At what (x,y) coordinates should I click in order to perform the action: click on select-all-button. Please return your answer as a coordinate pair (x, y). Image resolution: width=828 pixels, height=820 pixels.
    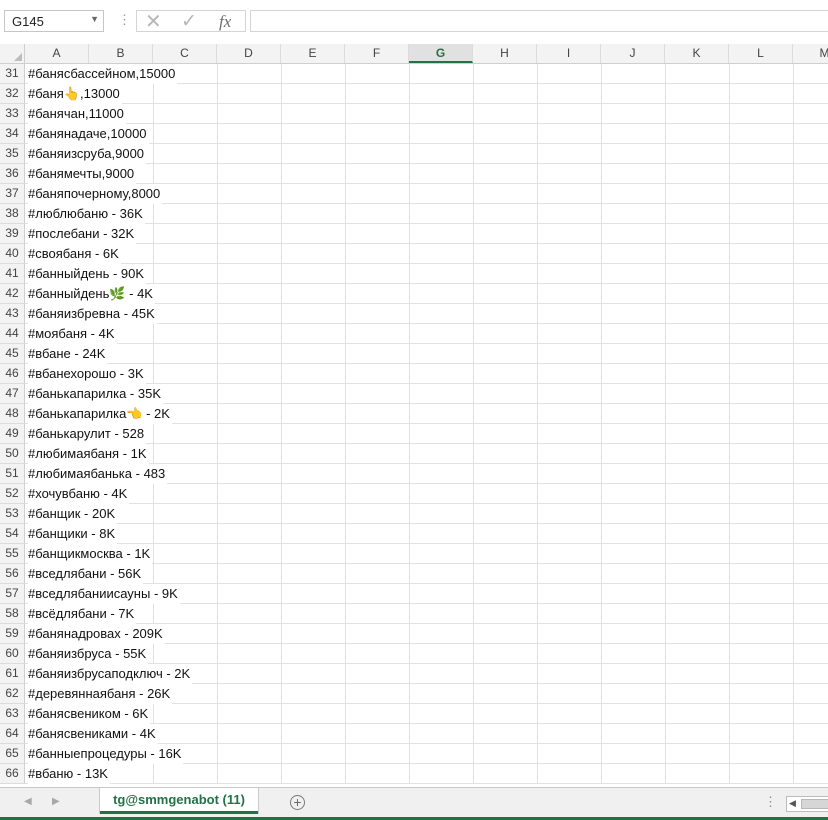
    Looking at the image, I should click on (12, 53).